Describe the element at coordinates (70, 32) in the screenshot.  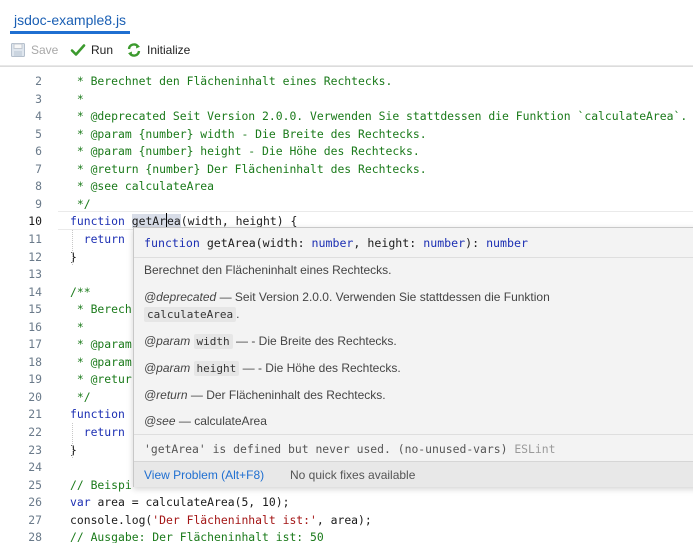
I see `tab-active-indicator` at that location.